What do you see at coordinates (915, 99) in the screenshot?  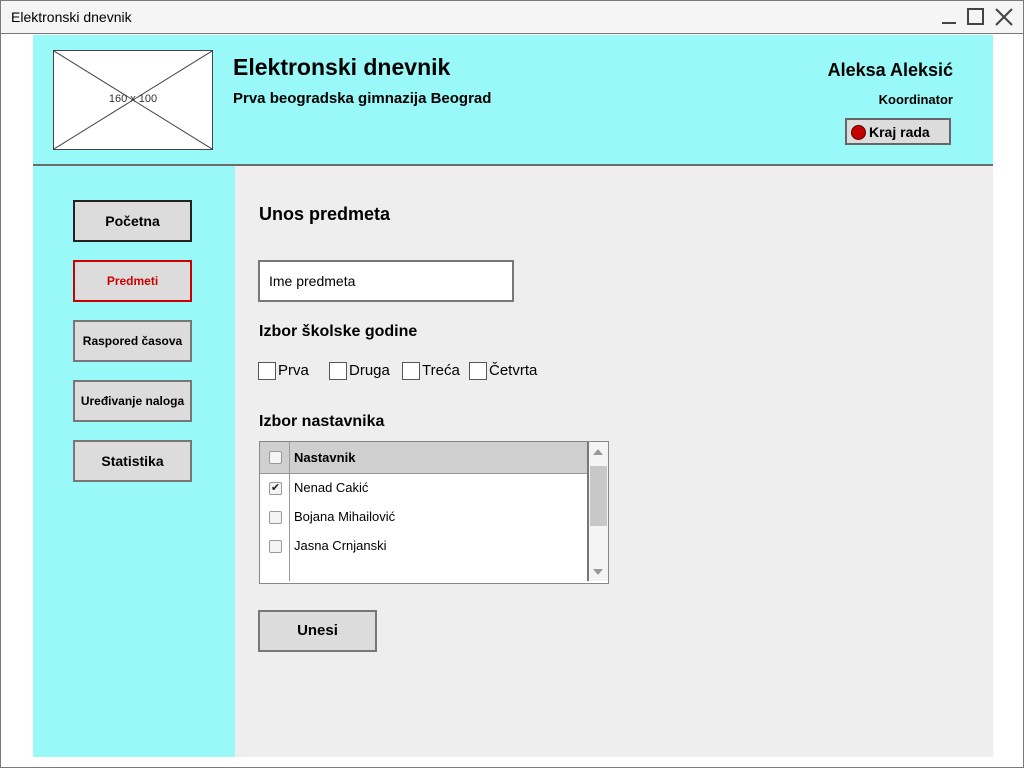 I see `user-role: Koordinator` at bounding box center [915, 99].